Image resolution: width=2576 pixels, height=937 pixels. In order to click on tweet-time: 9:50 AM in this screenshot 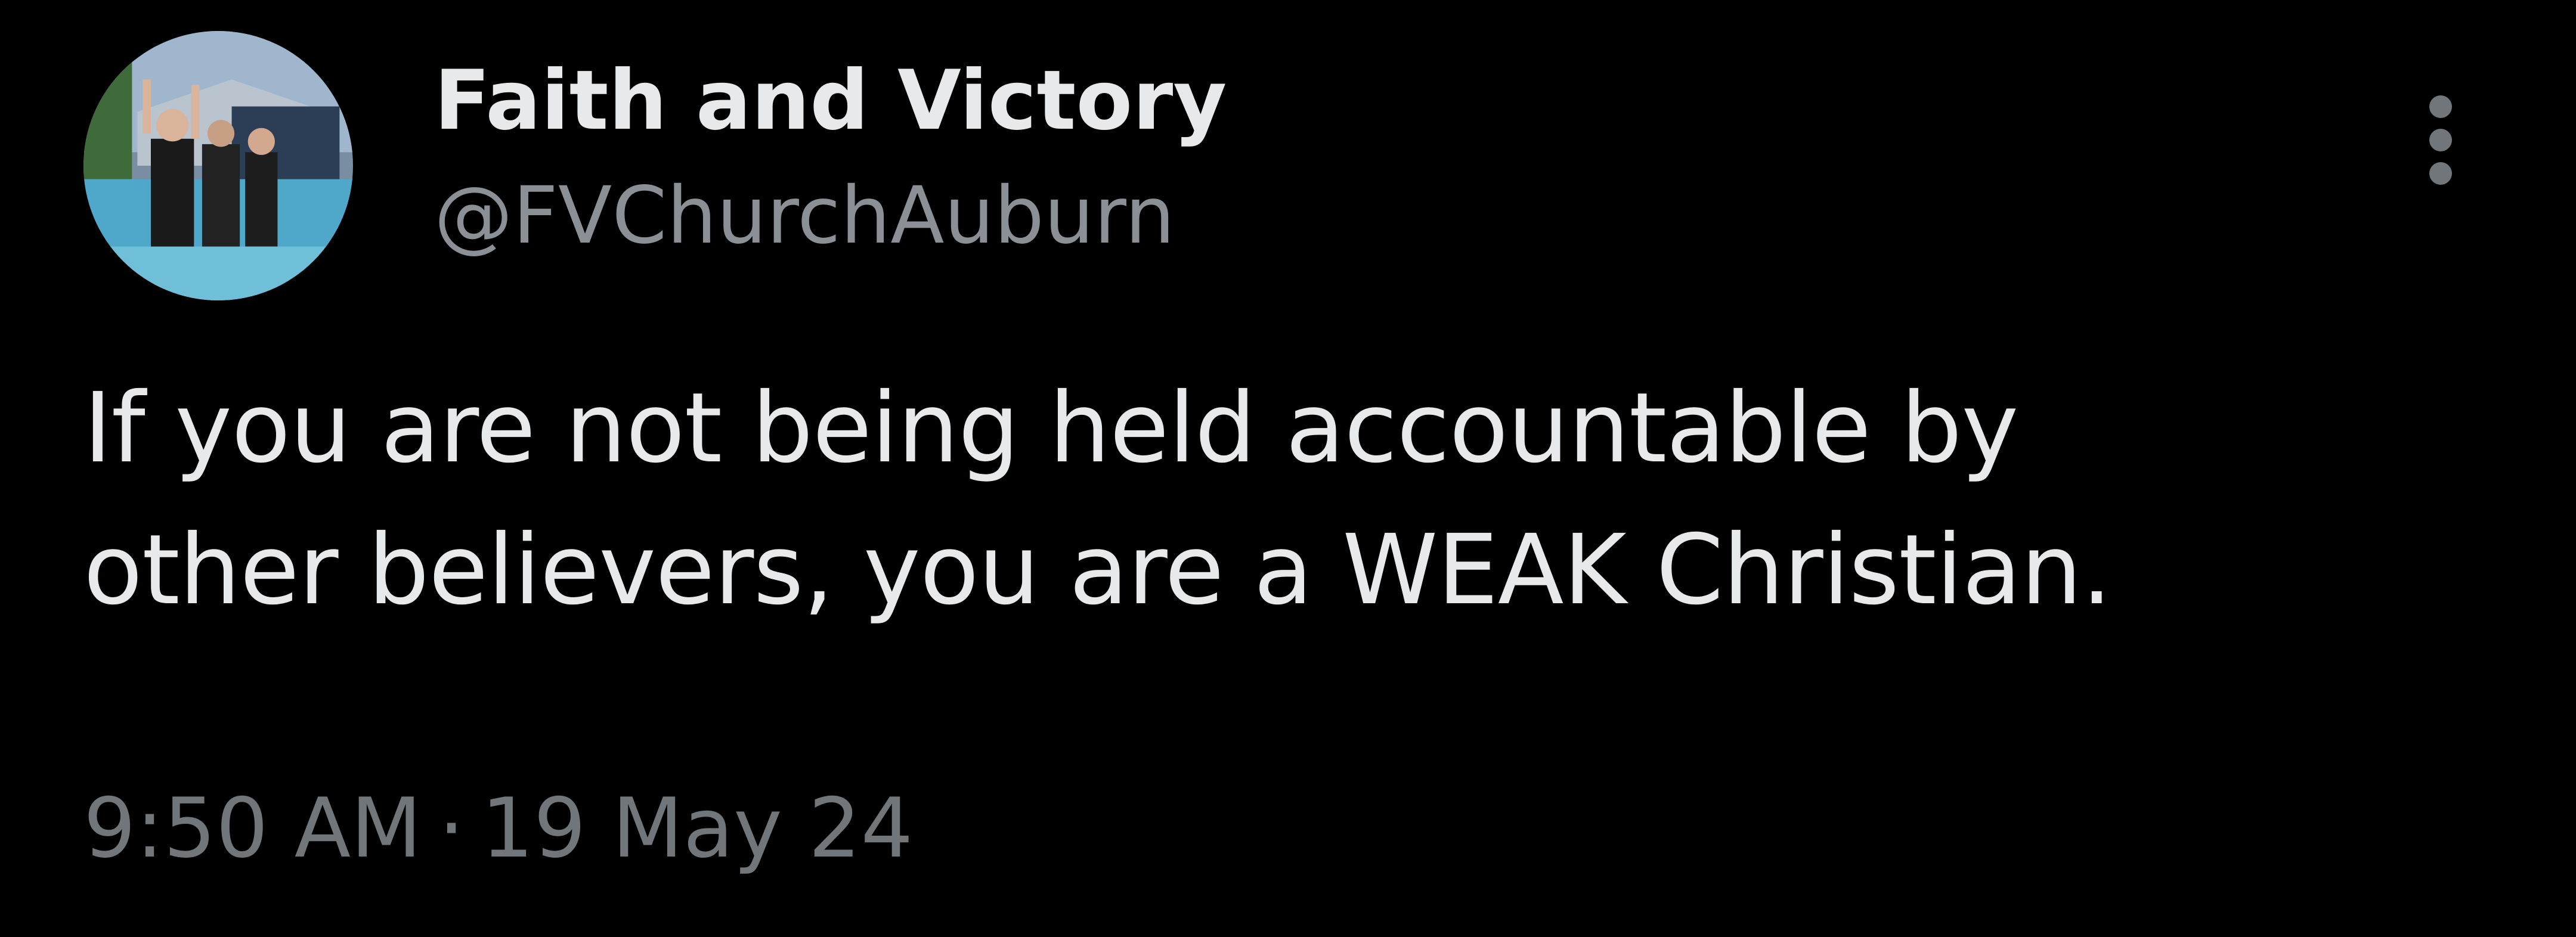, I will do `click(253, 828)`.